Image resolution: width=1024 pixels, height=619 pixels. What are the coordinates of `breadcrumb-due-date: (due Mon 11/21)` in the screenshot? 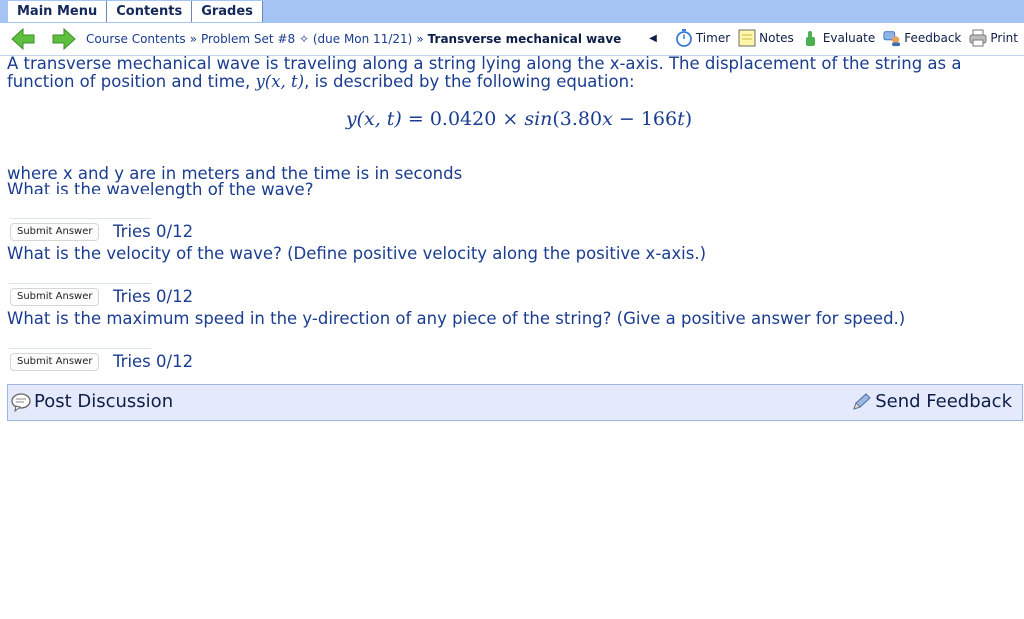 It's located at (362, 39).